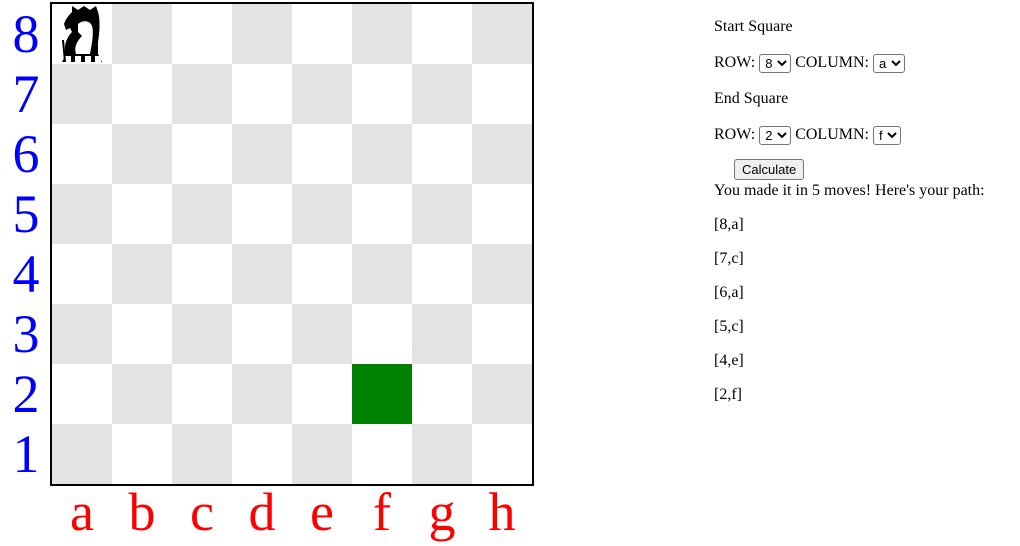 This screenshot has height=546, width=1020. Describe the element at coordinates (442, 94) in the screenshot. I see `square-g7` at that location.